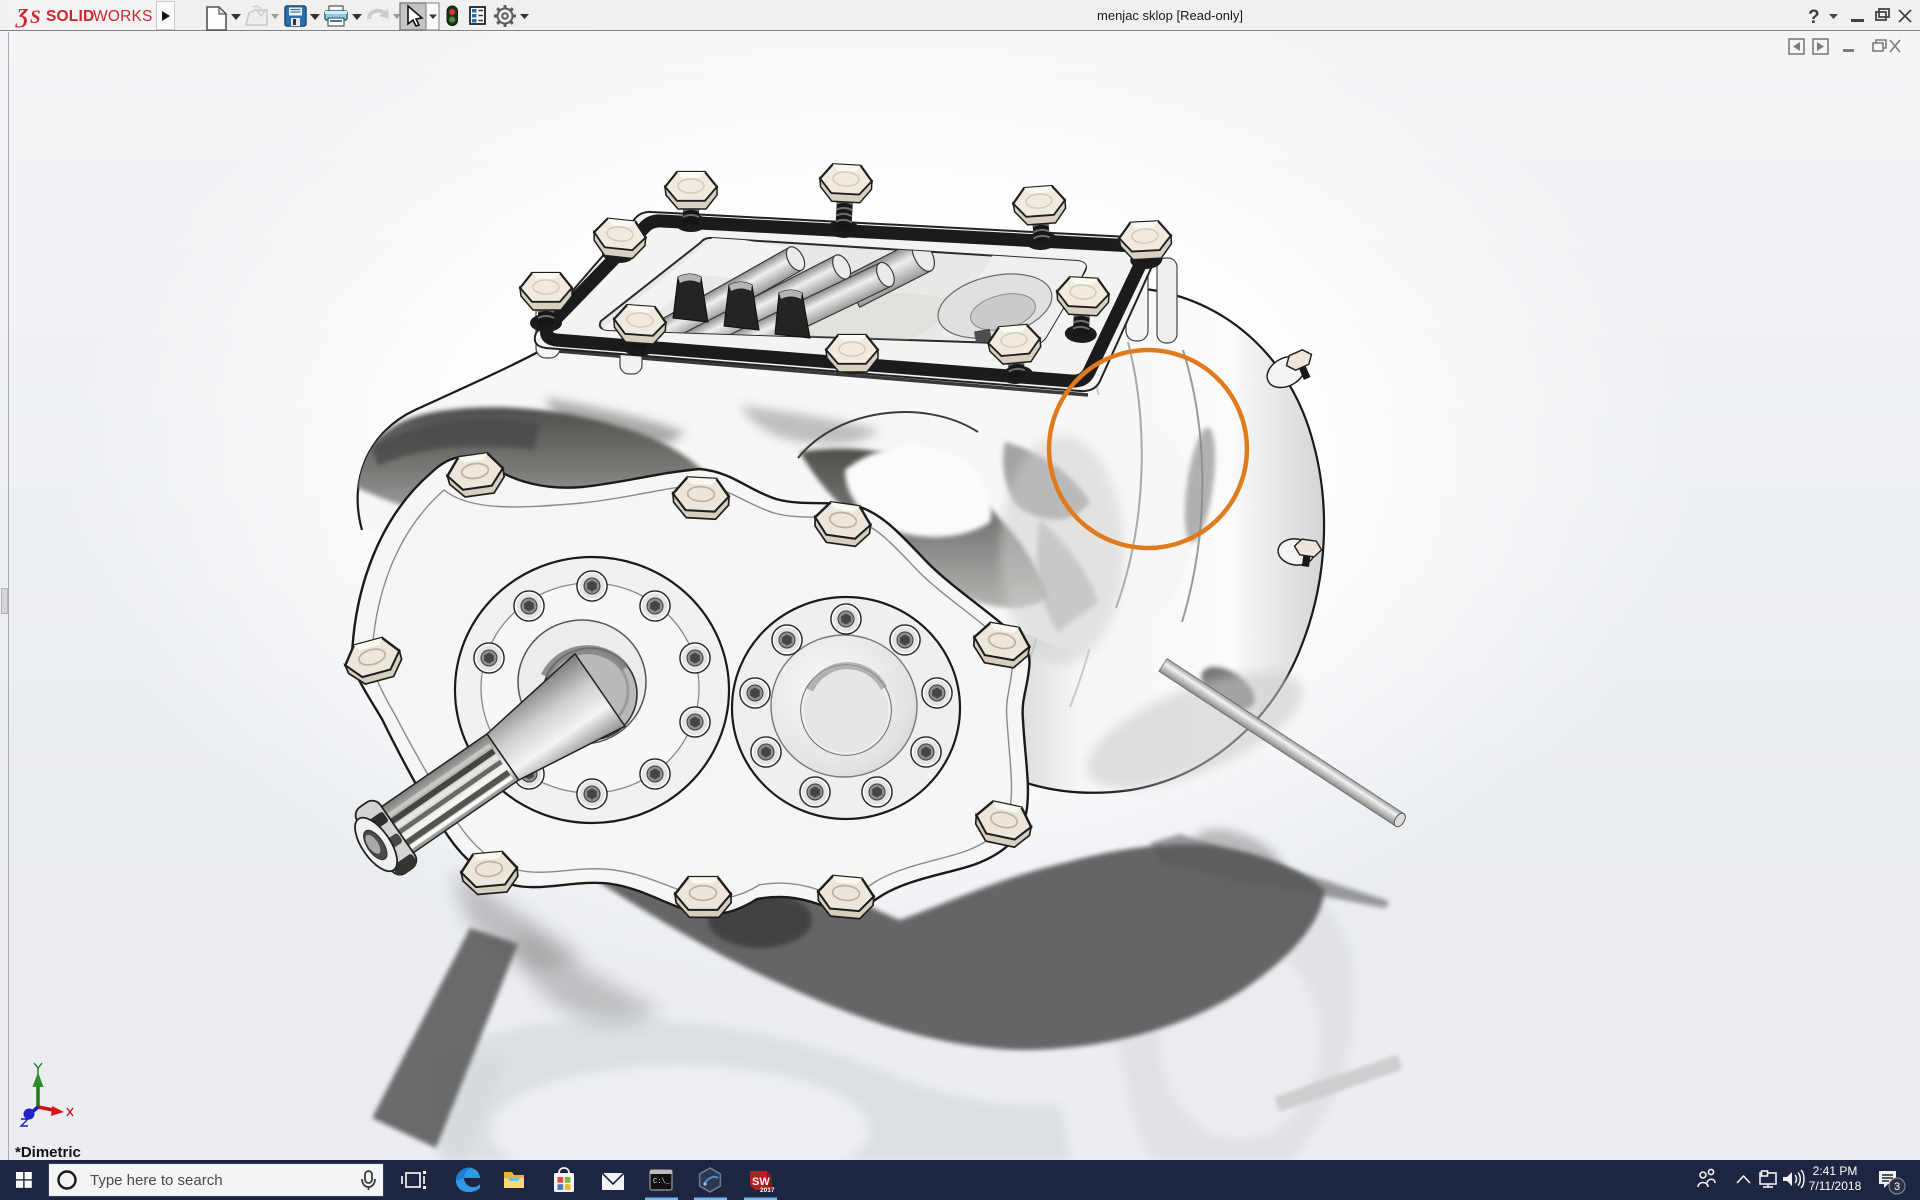  I want to click on svg-text: 2017, so click(767, 1190).